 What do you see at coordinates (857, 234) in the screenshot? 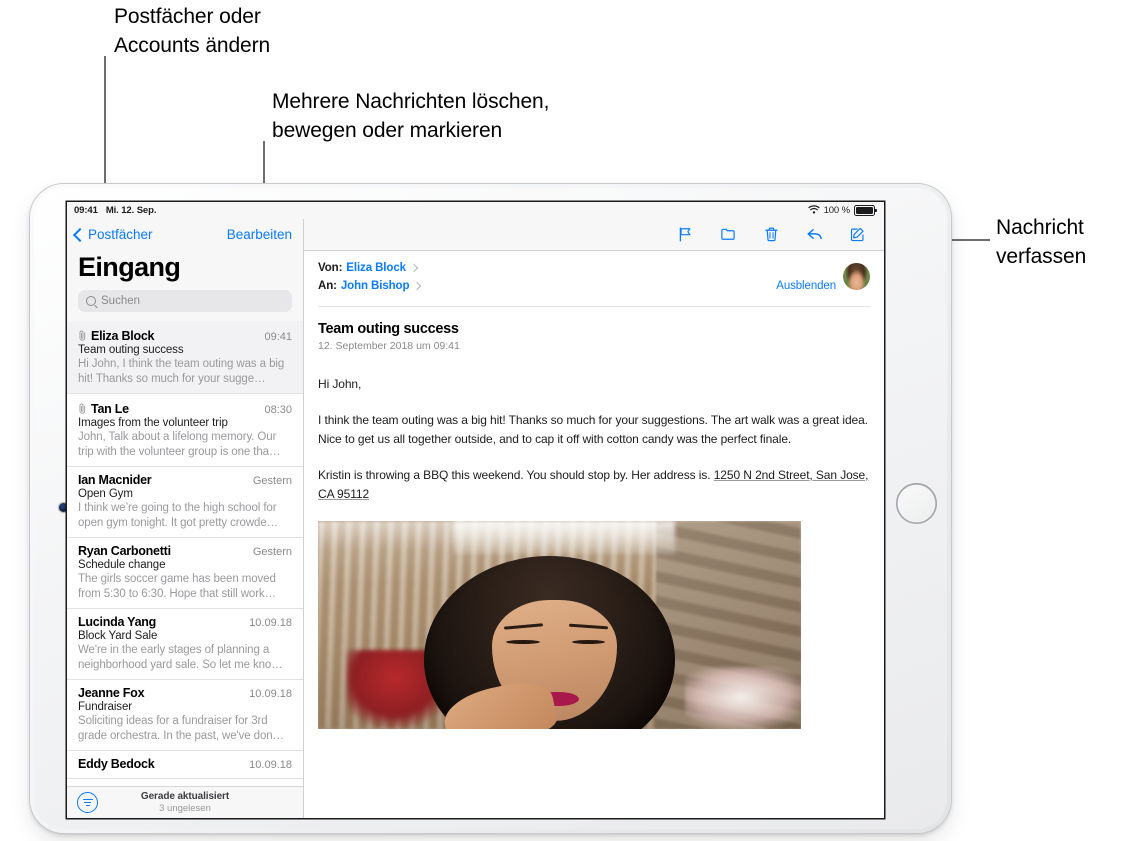
I see `compose-icon` at bounding box center [857, 234].